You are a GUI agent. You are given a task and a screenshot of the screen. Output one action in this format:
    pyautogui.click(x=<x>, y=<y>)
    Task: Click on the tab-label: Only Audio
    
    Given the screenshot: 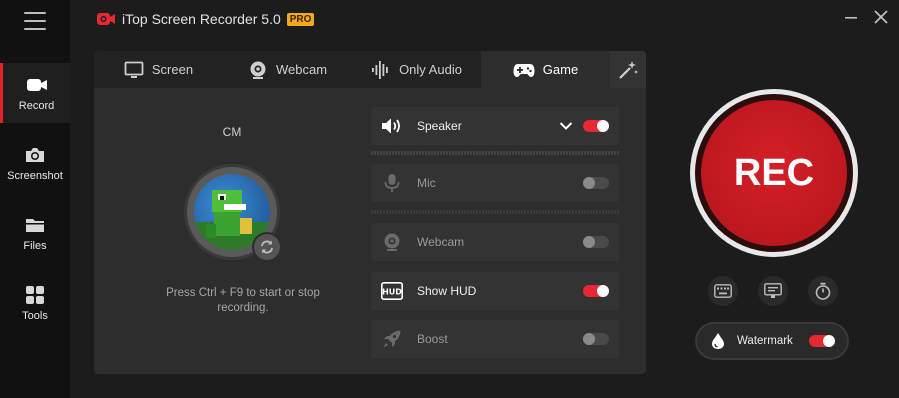 What is the action you would take?
    pyautogui.click(x=430, y=69)
    